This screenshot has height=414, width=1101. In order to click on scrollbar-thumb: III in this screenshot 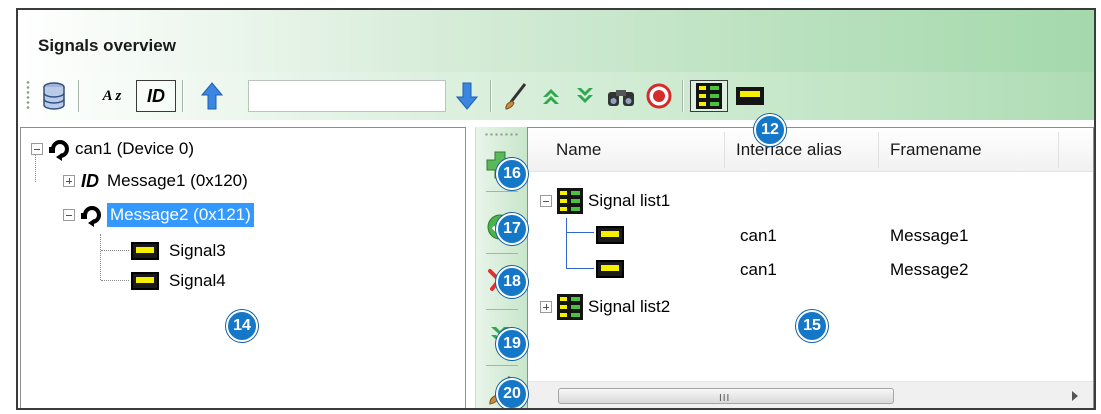, I will do `click(726, 396)`.